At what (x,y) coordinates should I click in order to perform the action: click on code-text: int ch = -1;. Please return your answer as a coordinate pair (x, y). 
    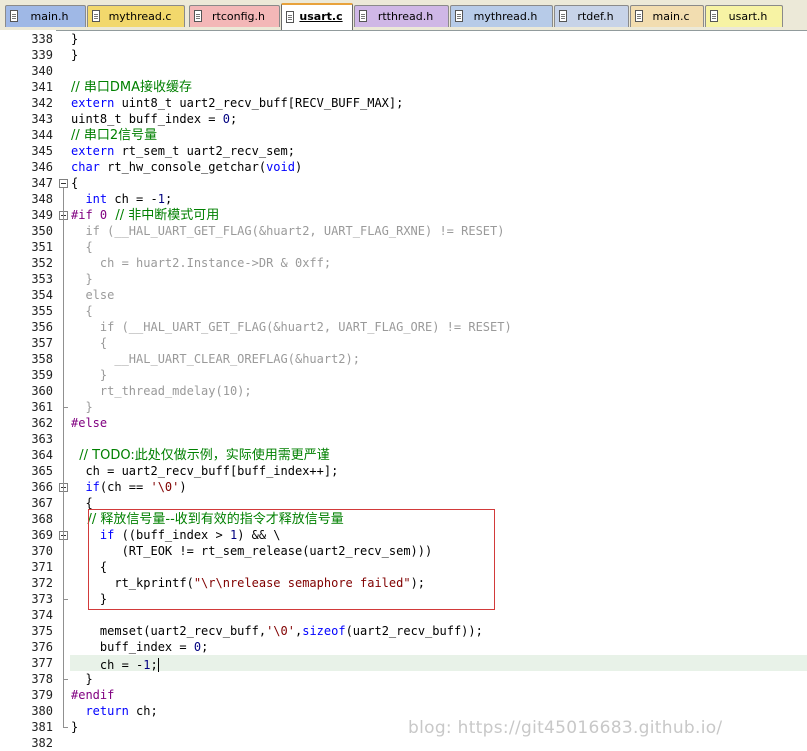
    Looking at the image, I should click on (121, 199).